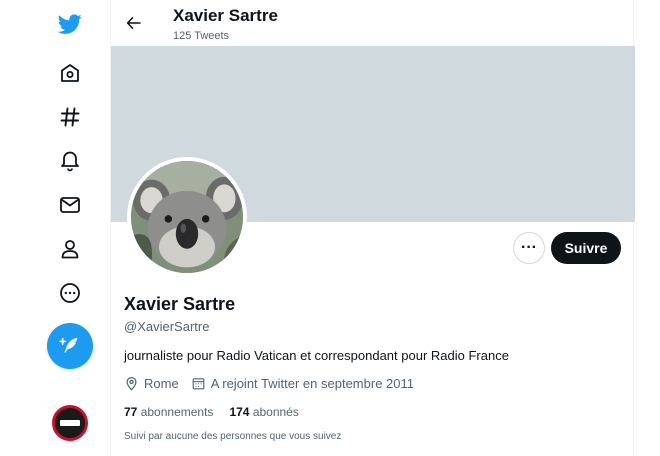 This screenshot has width=660, height=456. I want to click on followers-link: 174 abonnés, so click(263, 412).